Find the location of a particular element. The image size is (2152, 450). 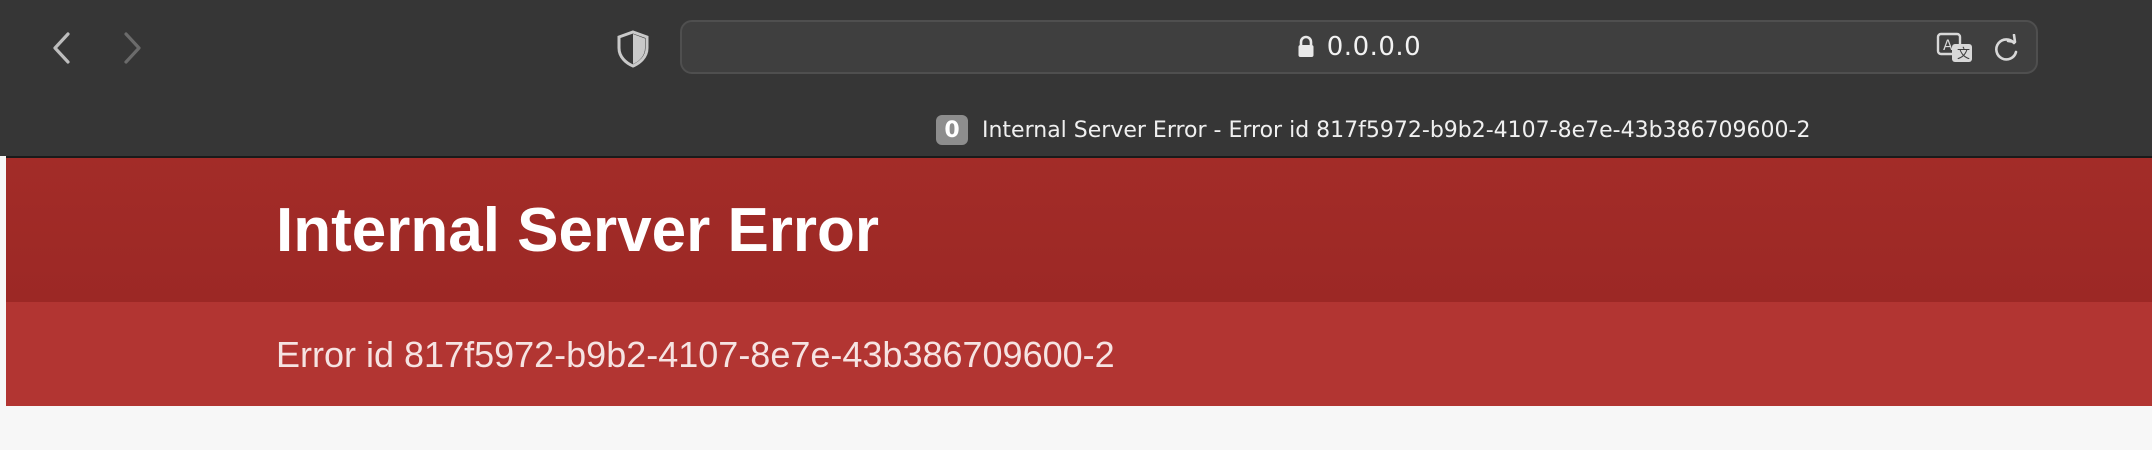

svg-text: A is located at coordinates (1948, 46).